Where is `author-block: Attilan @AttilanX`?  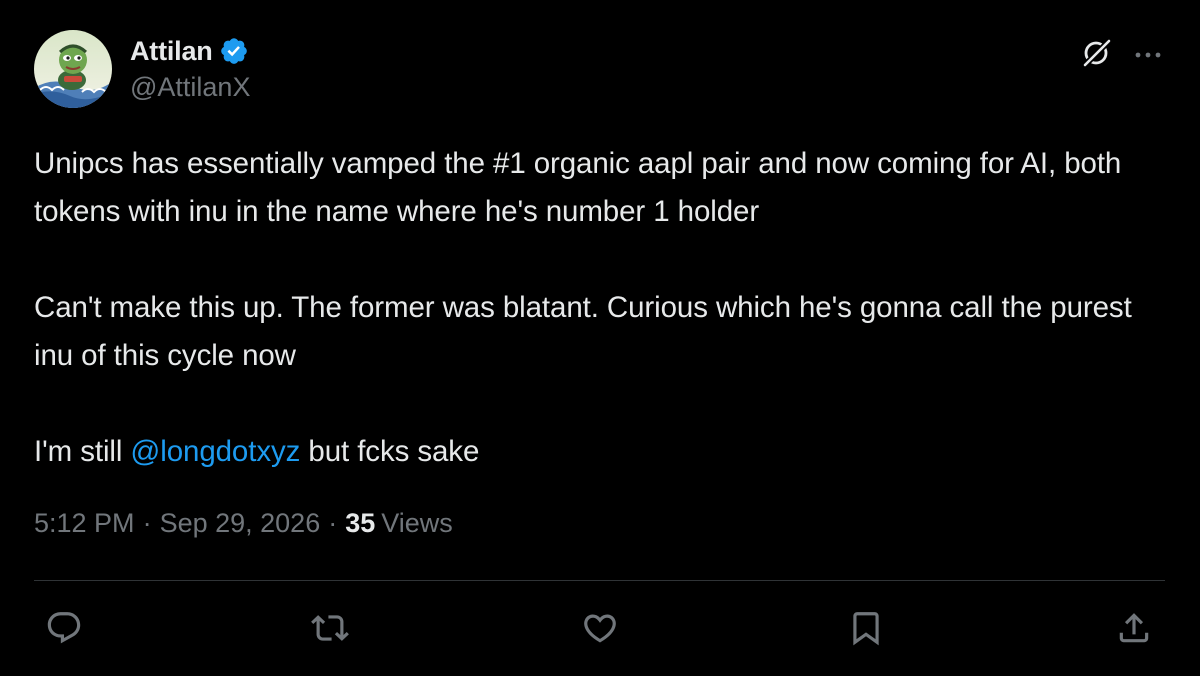
author-block: Attilan @AttilanX is located at coordinates (190, 68).